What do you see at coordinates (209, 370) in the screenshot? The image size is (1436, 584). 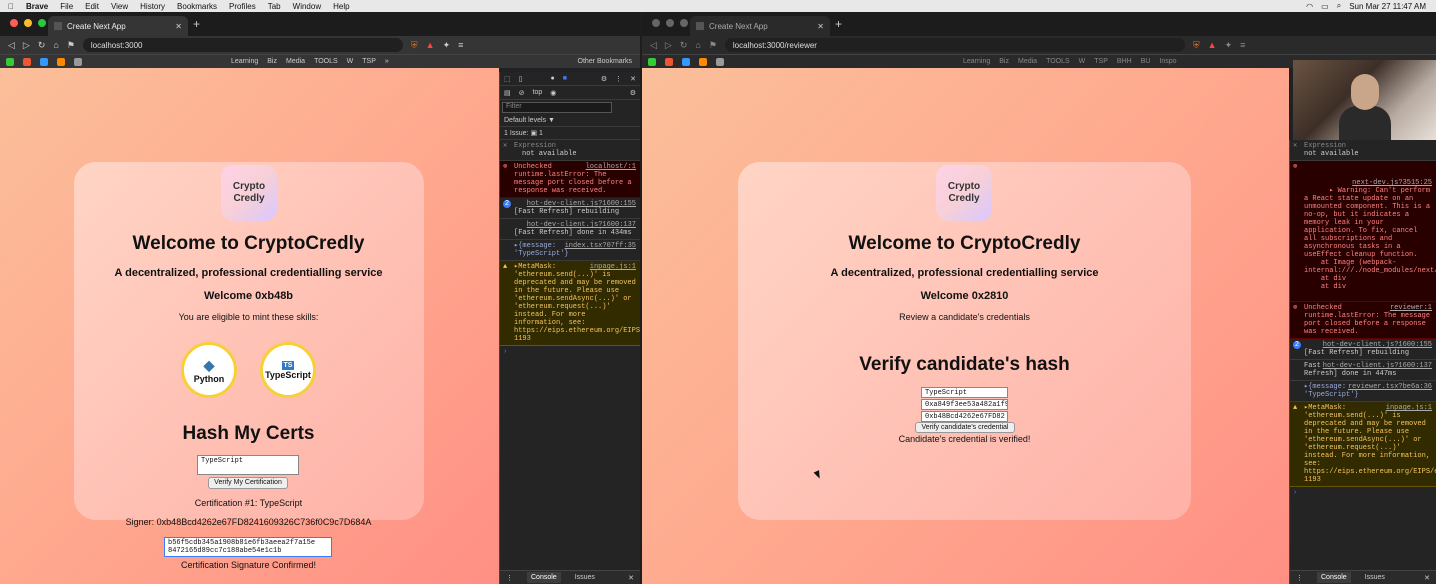 I see `skill-python-badge: ◆ Python` at bounding box center [209, 370].